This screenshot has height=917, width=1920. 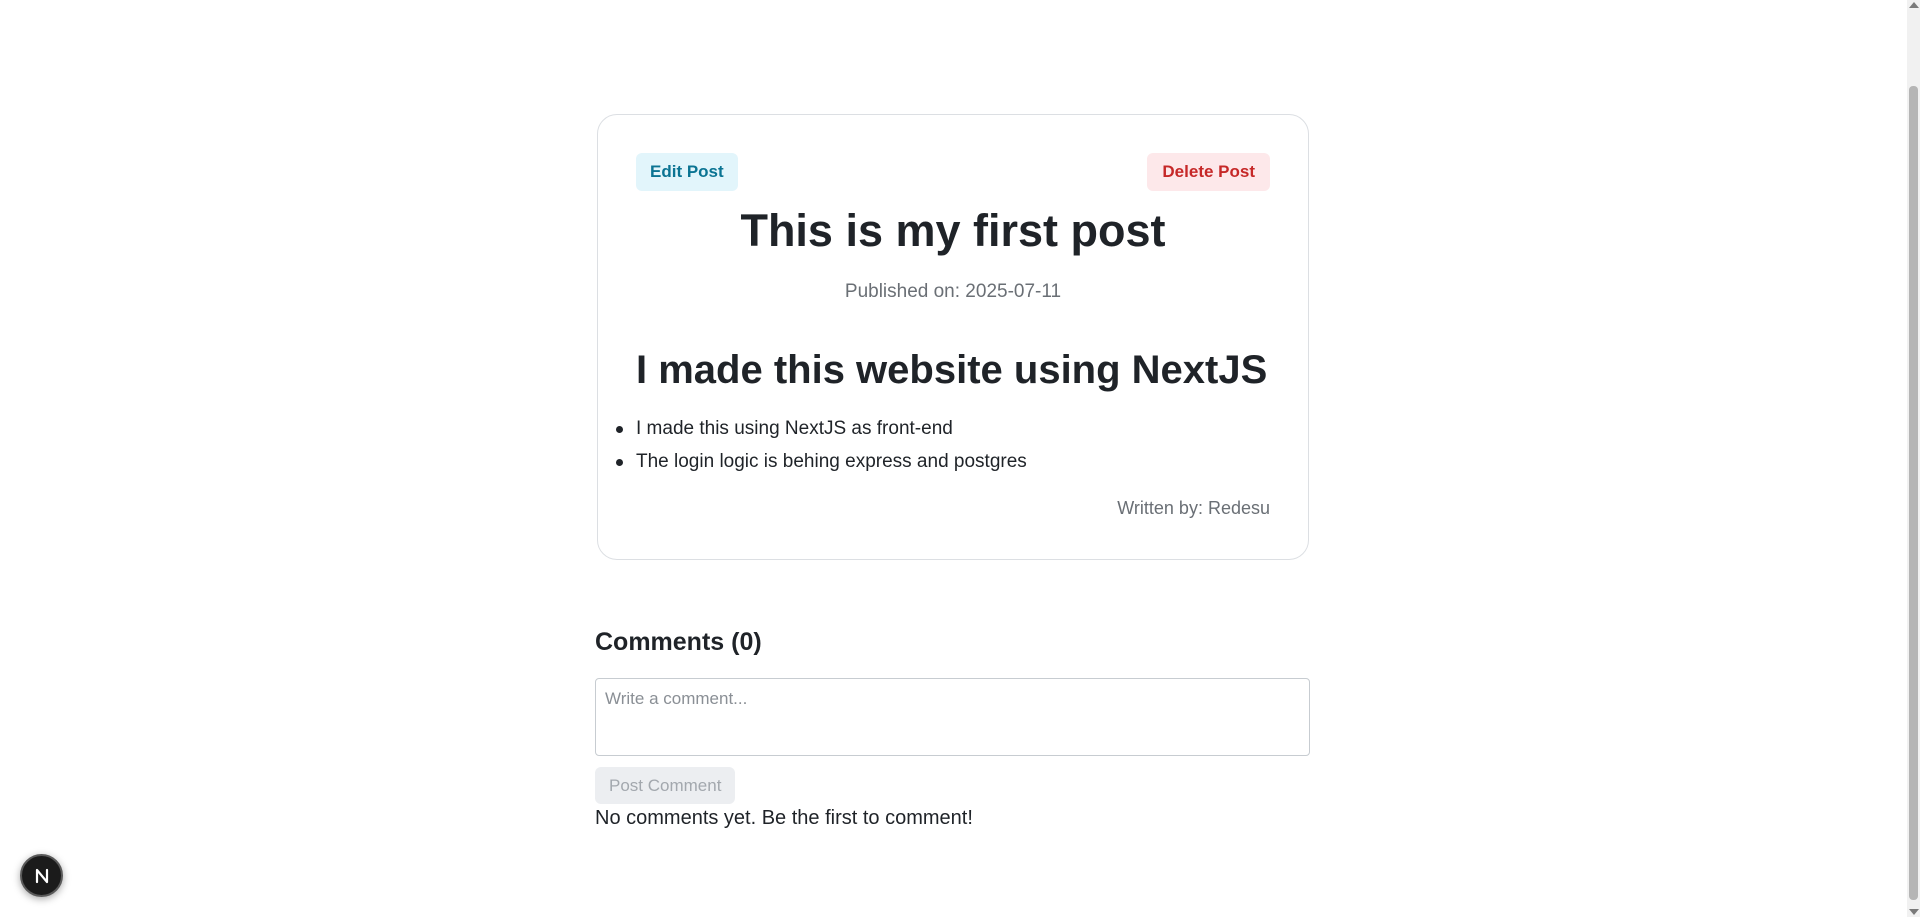 What do you see at coordinates (953, 230) in the screenshot?
I see `post-title: This is my first post` at bounding box center [953, 230].